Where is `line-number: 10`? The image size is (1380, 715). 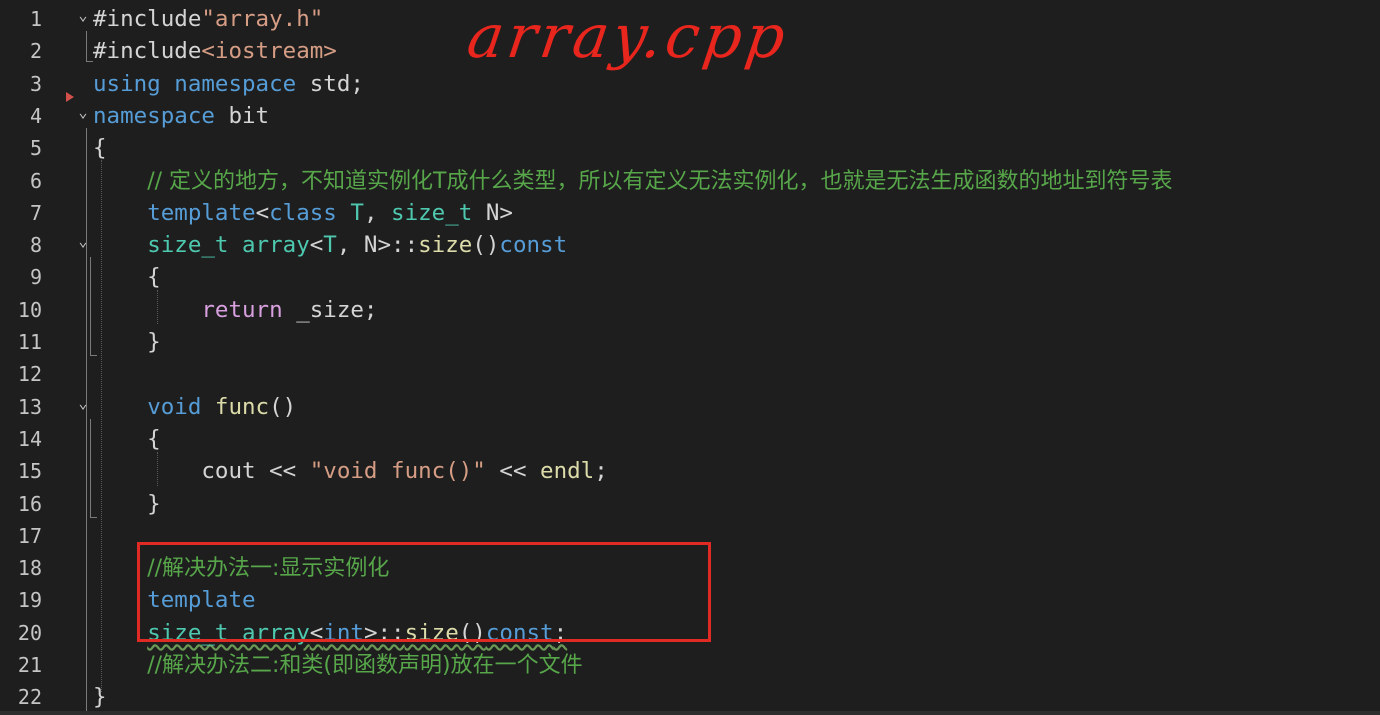 line-number: 10 is located at coordinates (29, 309).